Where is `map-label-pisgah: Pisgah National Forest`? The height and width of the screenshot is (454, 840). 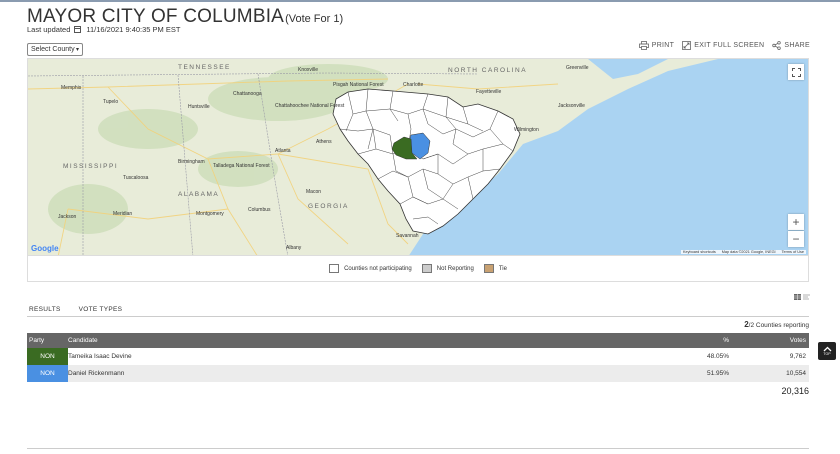 map-label-pisgah: Pisgah National Forest is located at coordinates (358, 85).